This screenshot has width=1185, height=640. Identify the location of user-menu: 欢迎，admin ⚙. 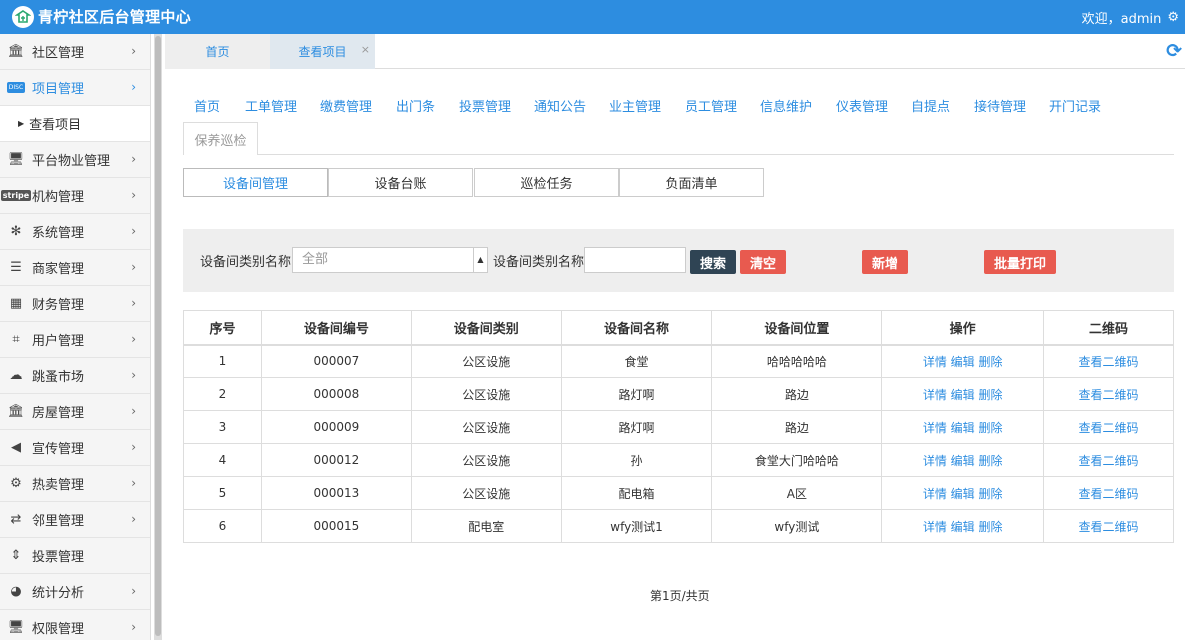
(1130, 17).